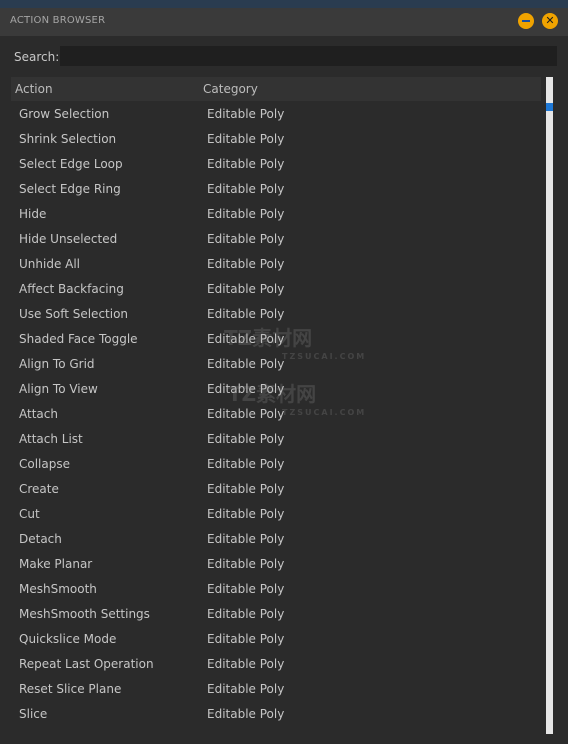 This screenshot has width=568, height=744. Describe the element at coordinates (74, 314) in the screenshot. I see `action-cell: Use Soft Selection` at that location.